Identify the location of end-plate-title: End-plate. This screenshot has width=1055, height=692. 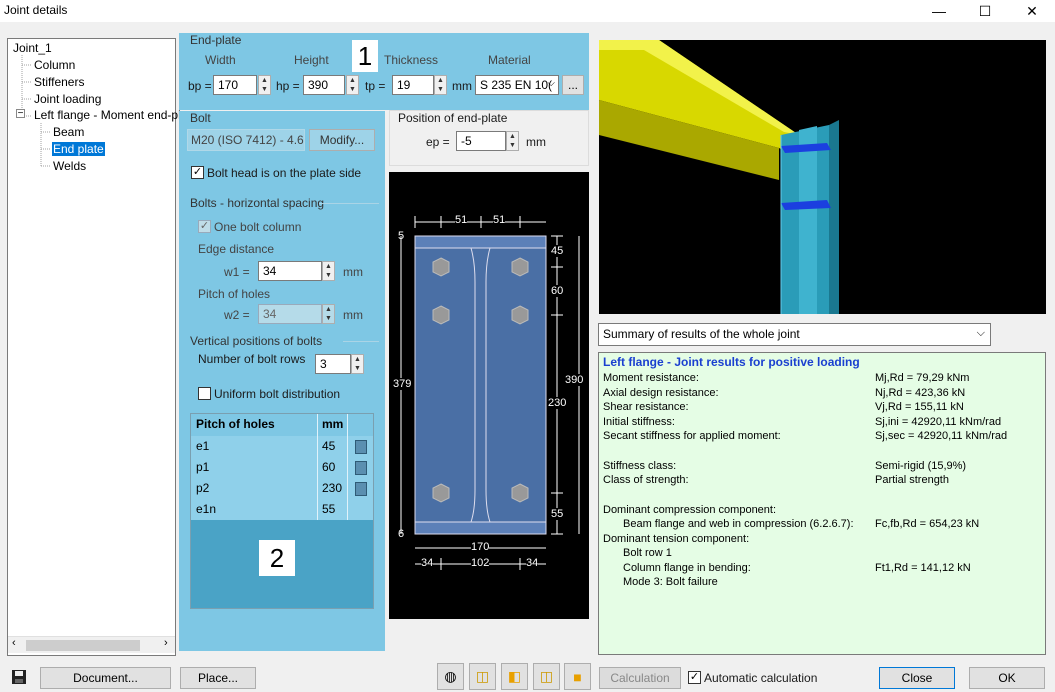
(216, 40).